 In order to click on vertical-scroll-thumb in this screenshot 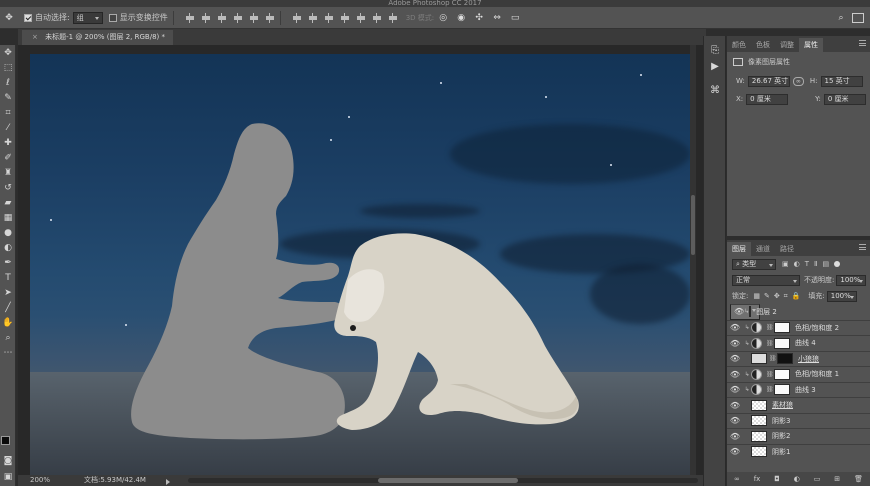, I will do `click(693, 225)`.